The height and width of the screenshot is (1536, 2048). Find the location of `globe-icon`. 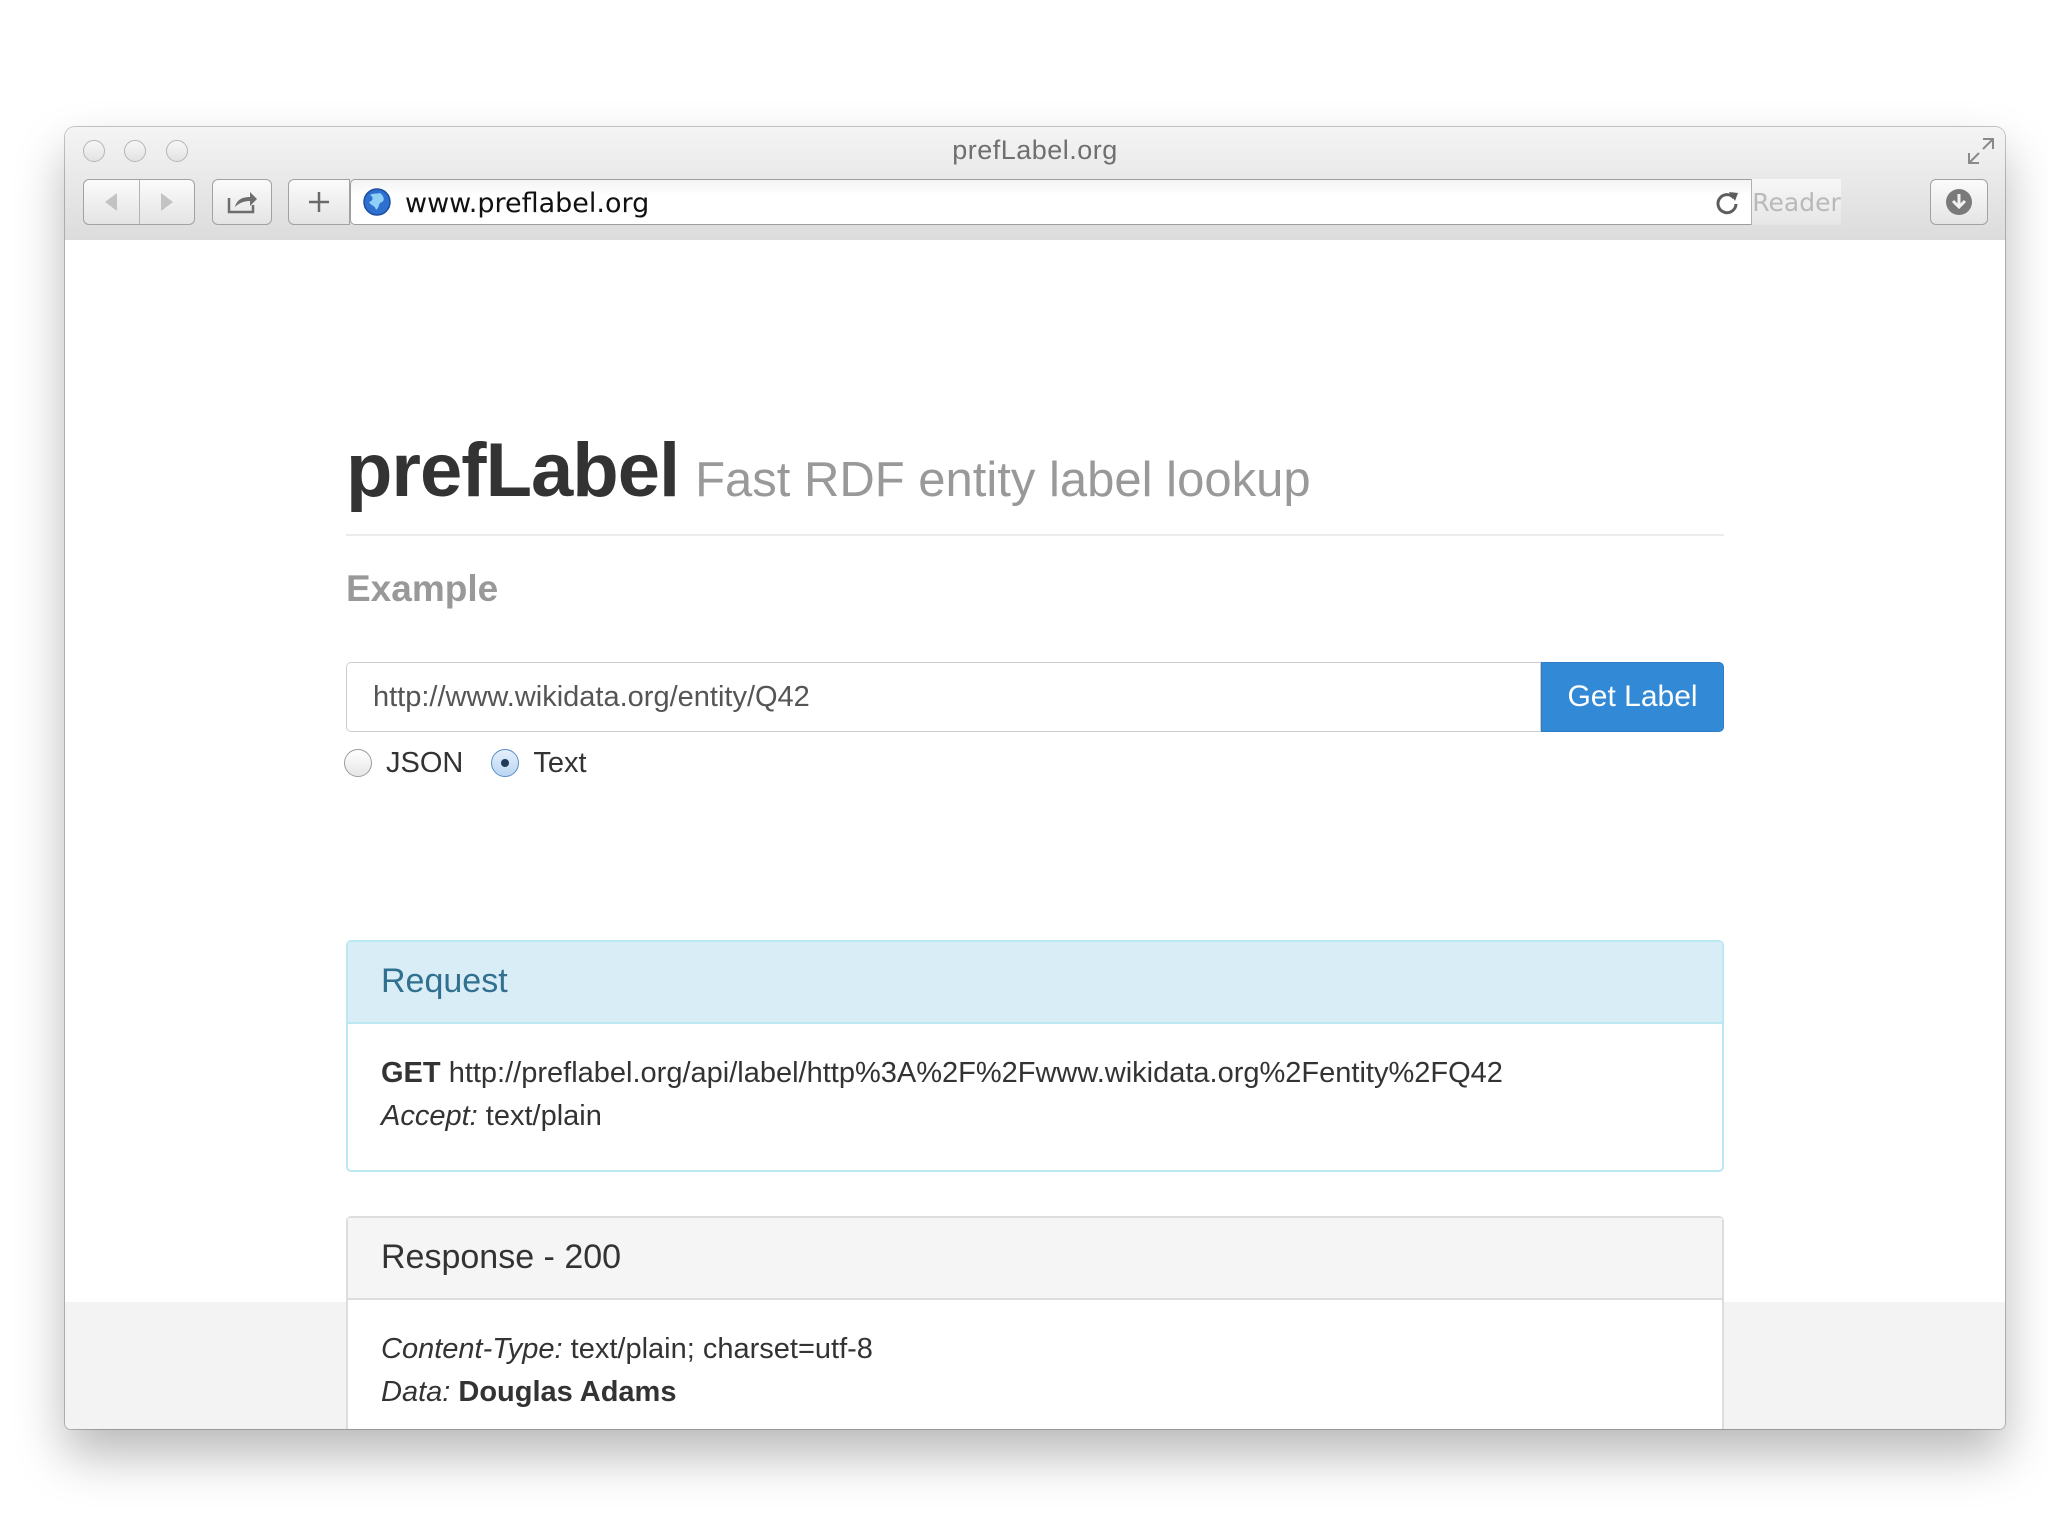

globe-icon is located at coordinates (377, 202).